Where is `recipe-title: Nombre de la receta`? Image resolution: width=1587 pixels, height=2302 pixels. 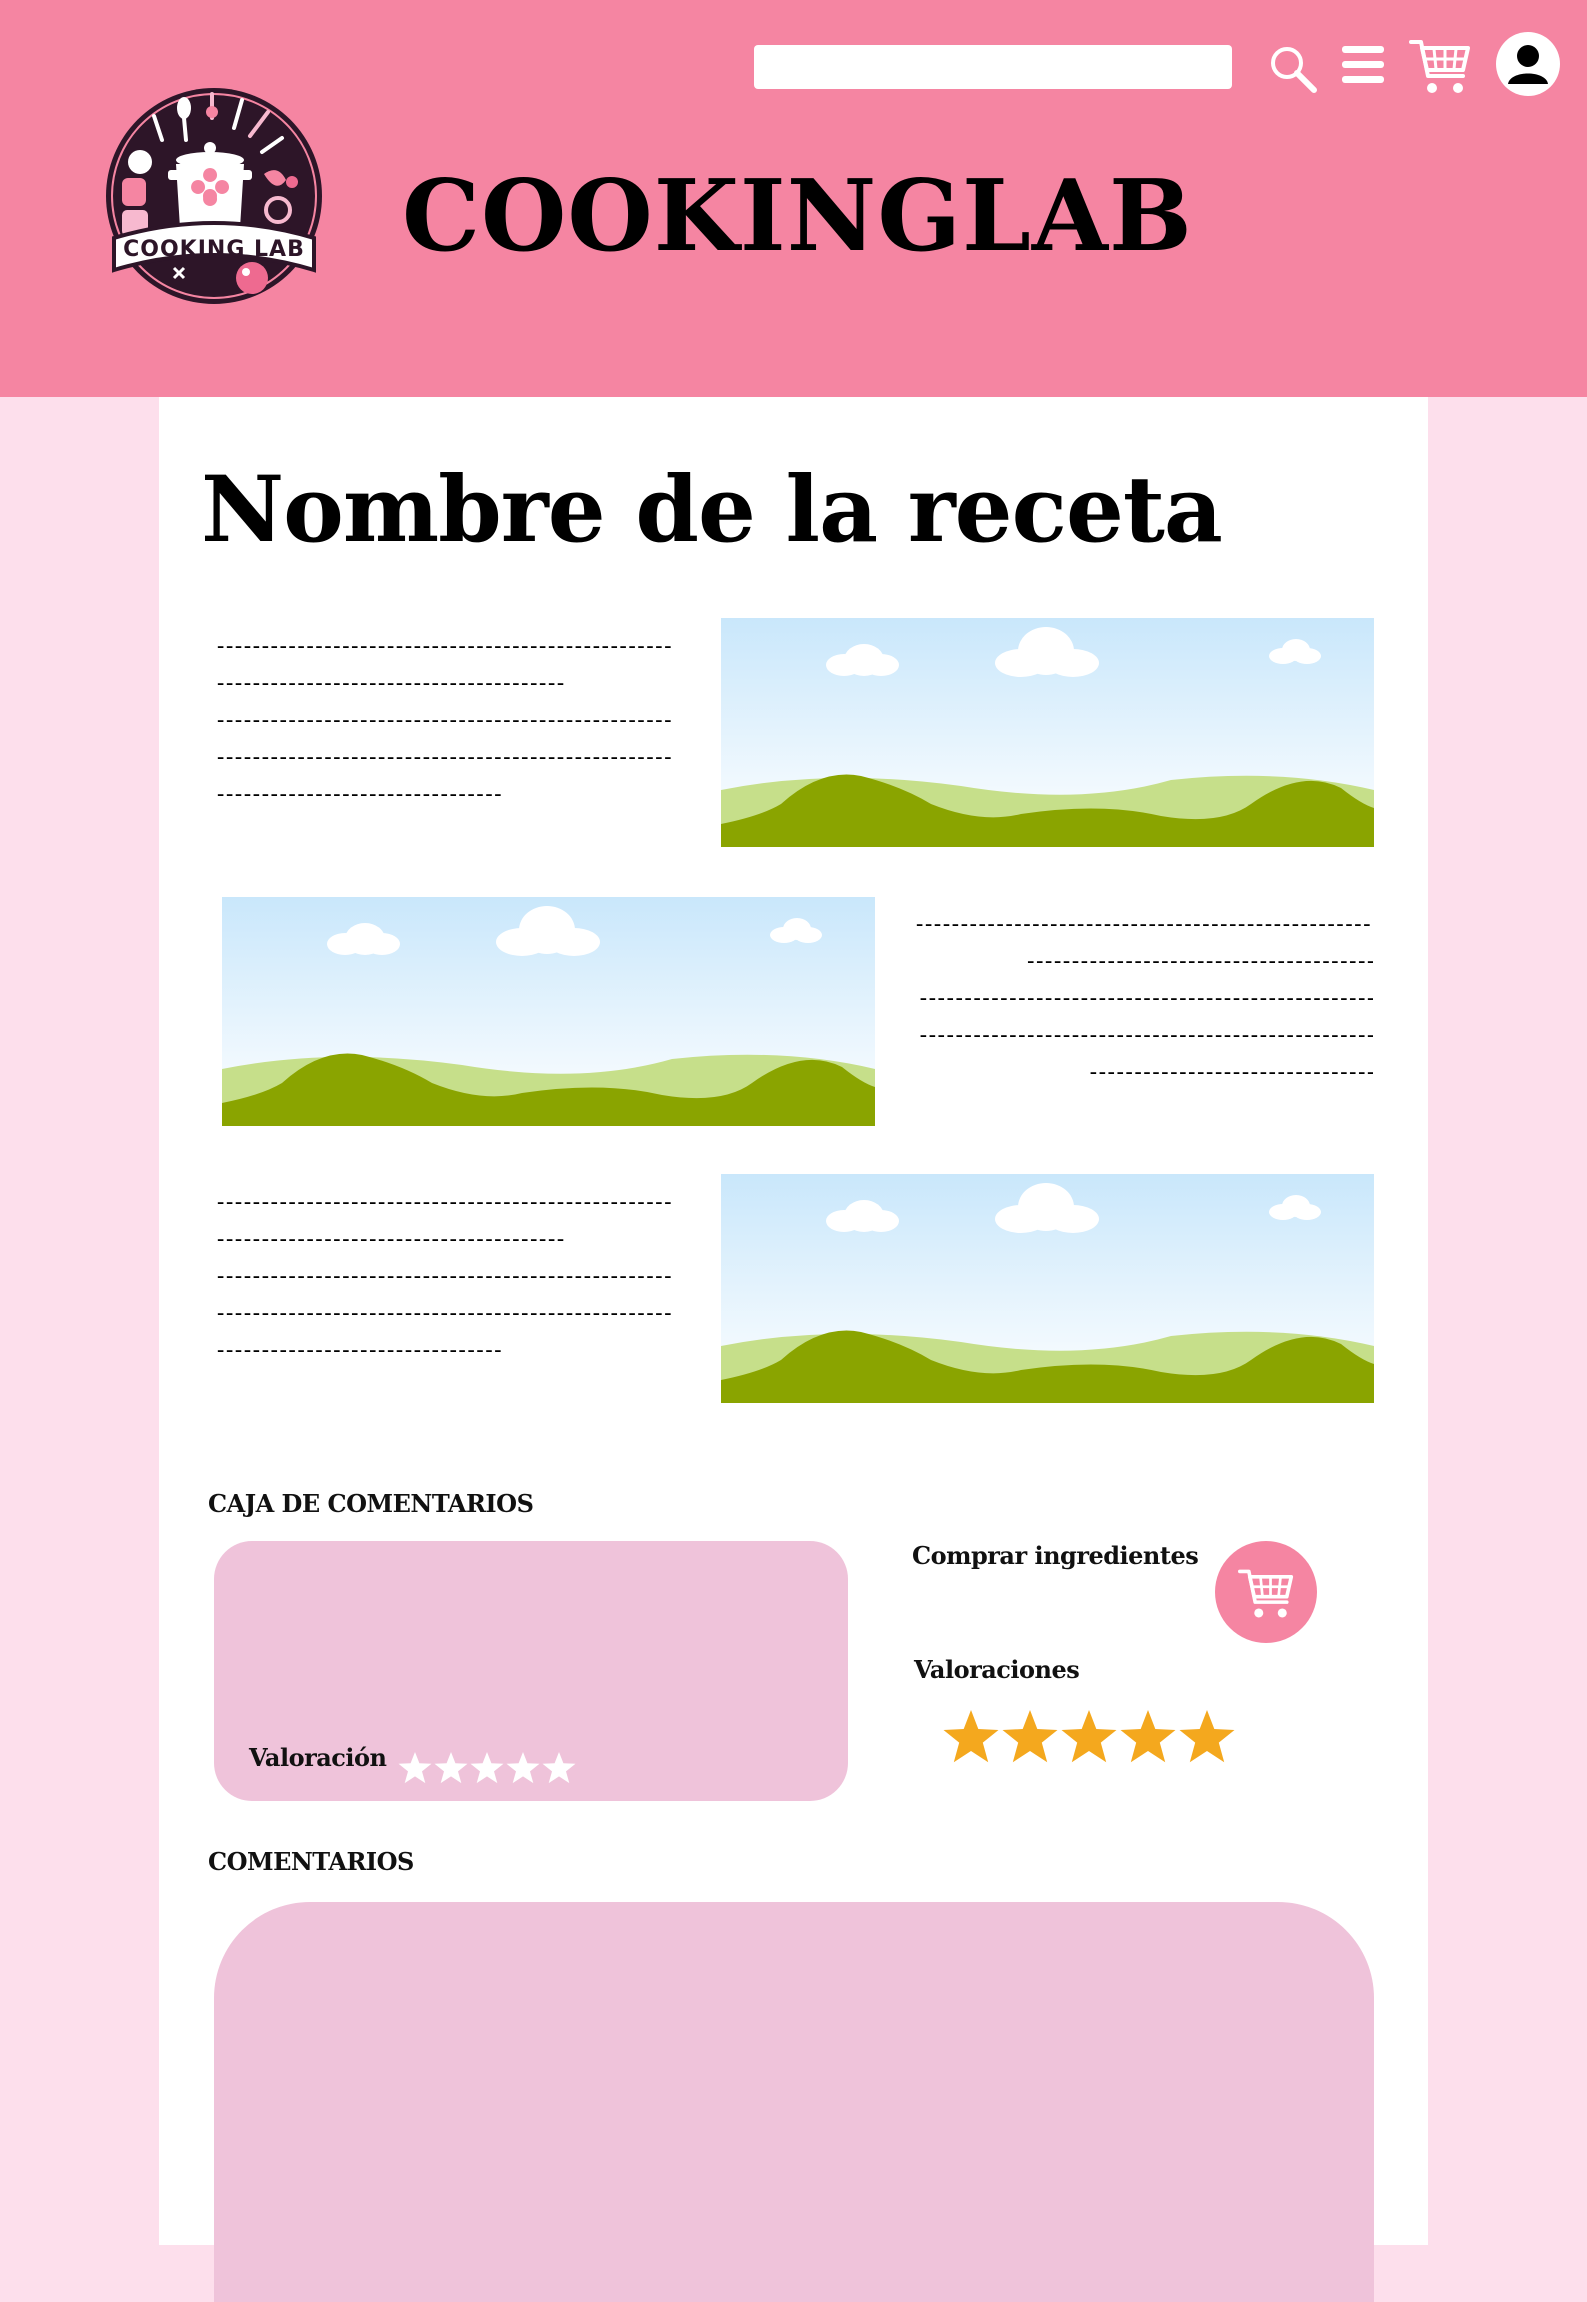
recipe-title: Nombre de la receta is located at coordinates (712, 510).